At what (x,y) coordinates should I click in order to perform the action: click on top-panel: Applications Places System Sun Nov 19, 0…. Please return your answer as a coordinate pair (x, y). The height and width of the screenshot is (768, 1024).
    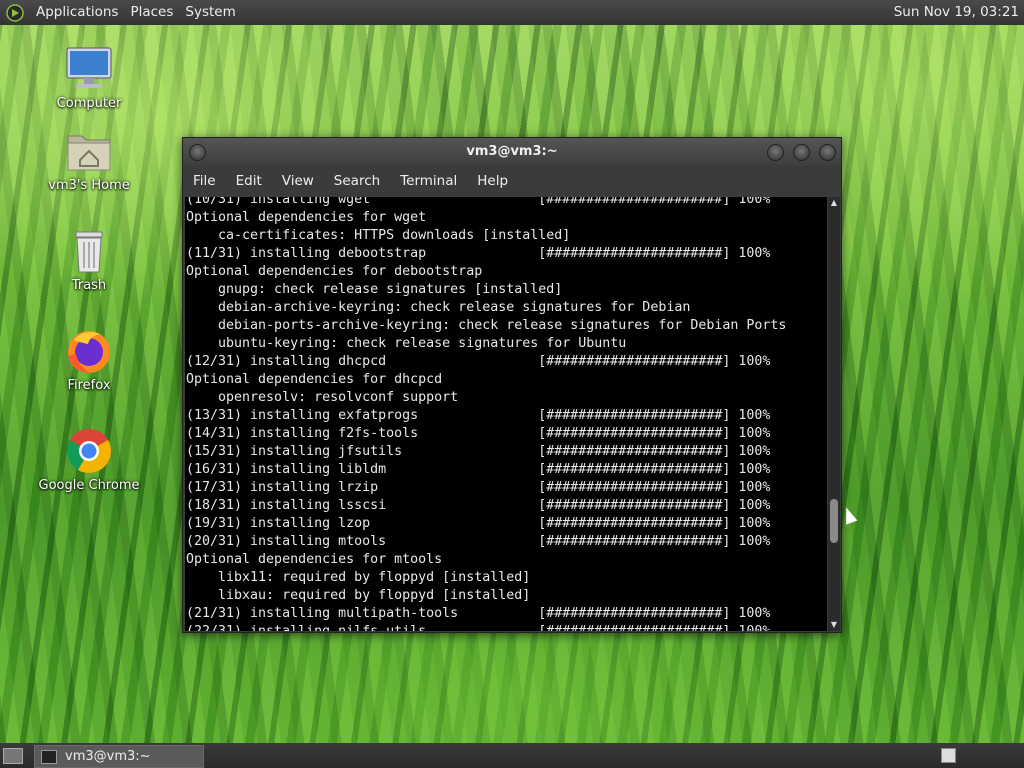
    Looking at the image, I should click on (512, 12).